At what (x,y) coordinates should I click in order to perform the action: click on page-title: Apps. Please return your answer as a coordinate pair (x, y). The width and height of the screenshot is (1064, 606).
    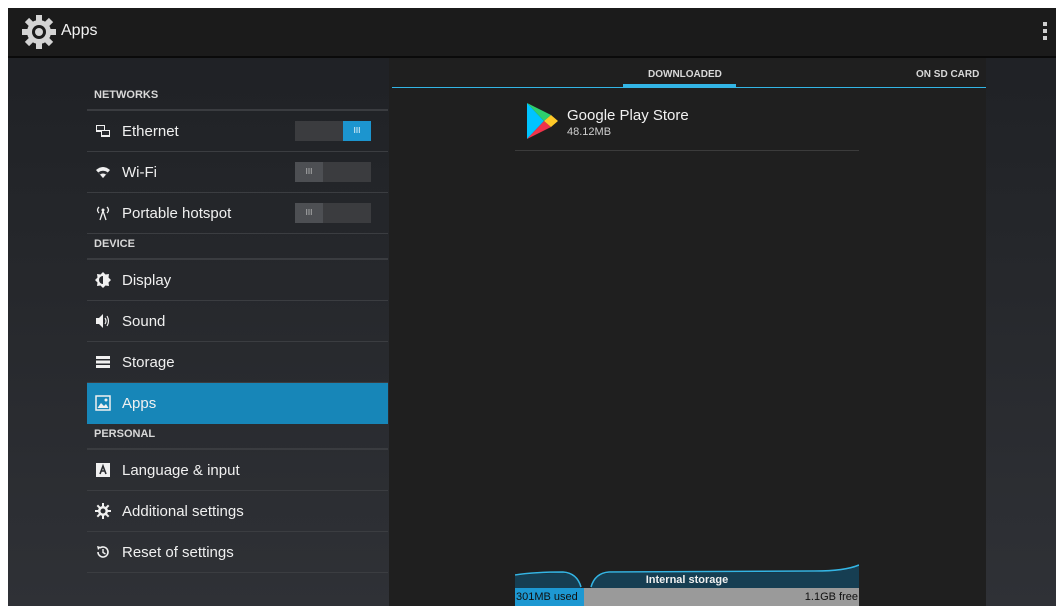
    Looking at the image, I should click on (79, 30).